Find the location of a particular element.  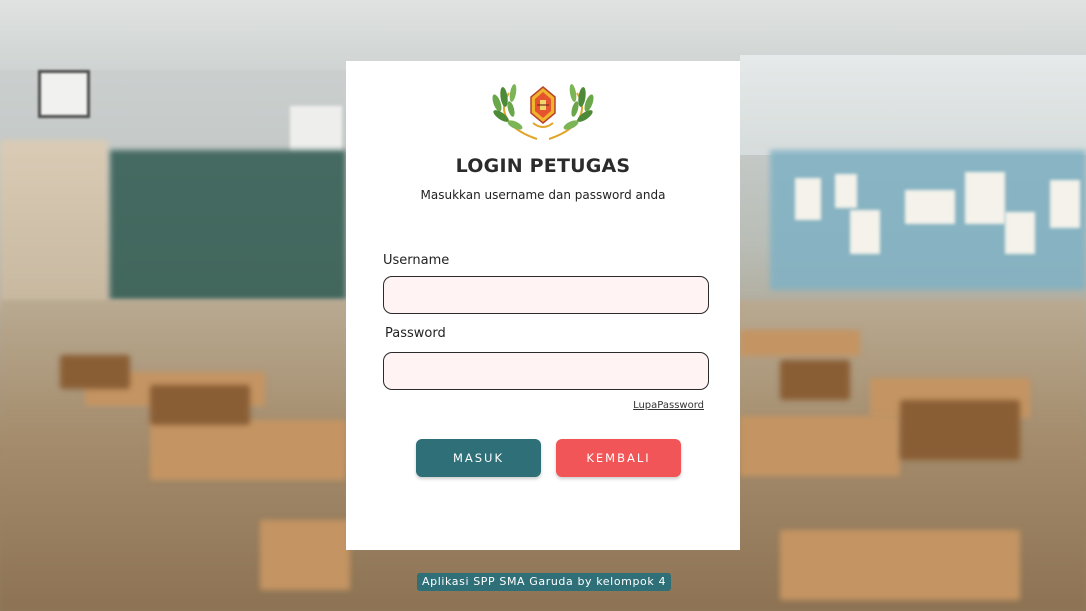

page-title: LOGIN PETUGAS is located at coordinates (543, 166).